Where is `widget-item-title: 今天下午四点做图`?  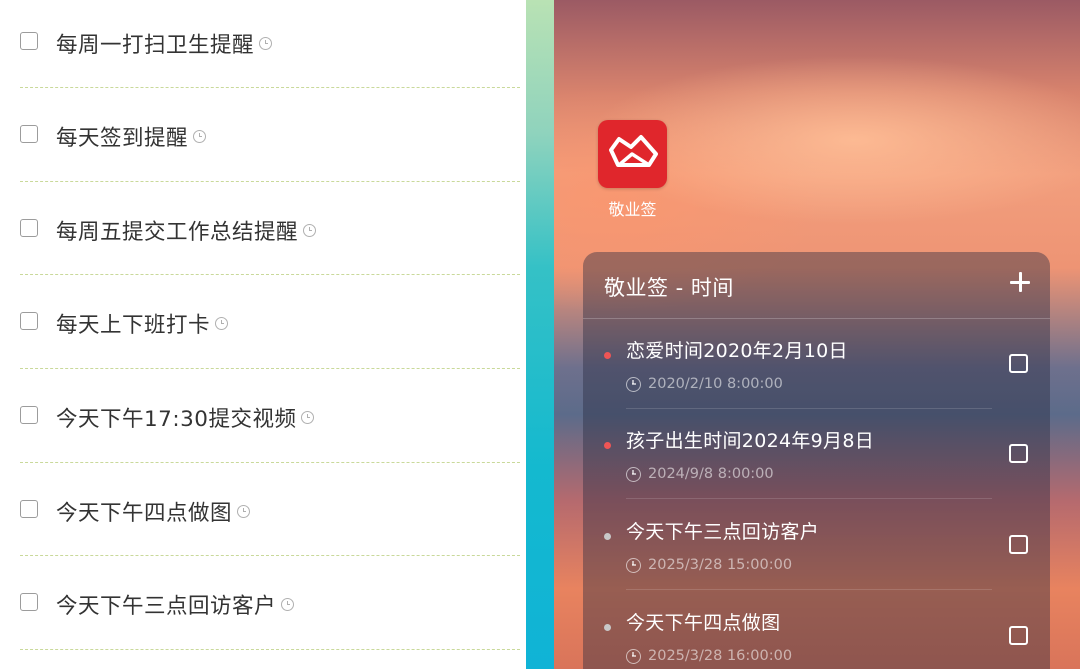 widget-item-title: 今天下午四点做图 is located at coordinates (703, 623).